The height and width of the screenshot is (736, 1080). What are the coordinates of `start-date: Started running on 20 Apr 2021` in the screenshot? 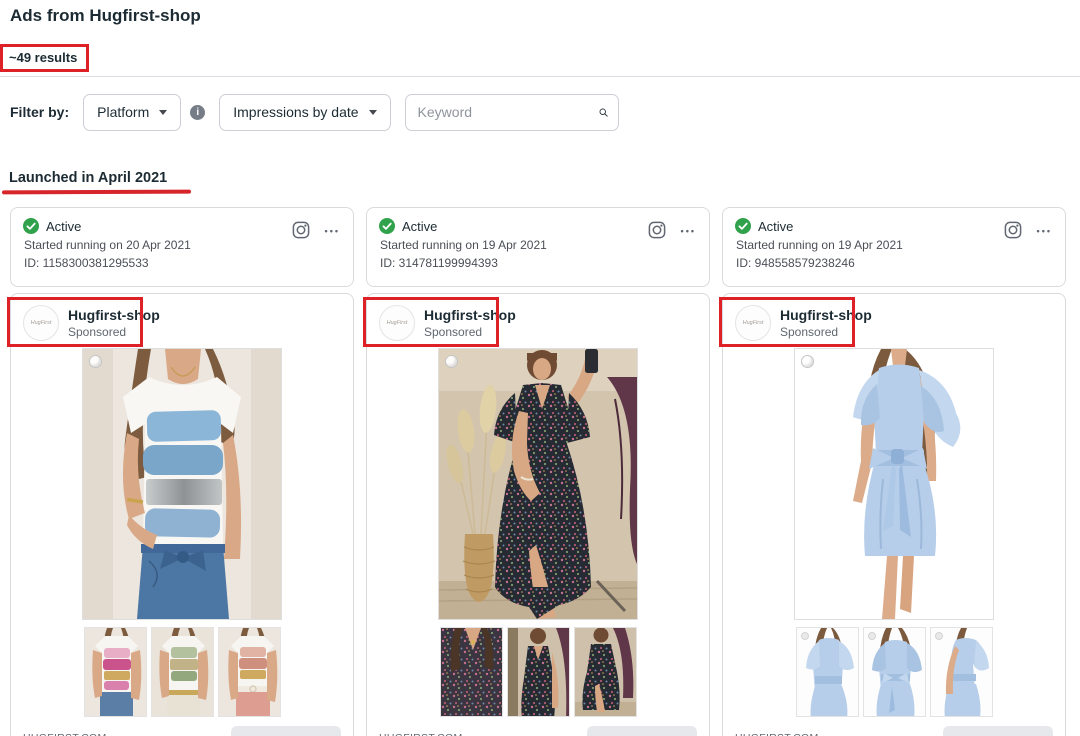 It's located at (107, 245).